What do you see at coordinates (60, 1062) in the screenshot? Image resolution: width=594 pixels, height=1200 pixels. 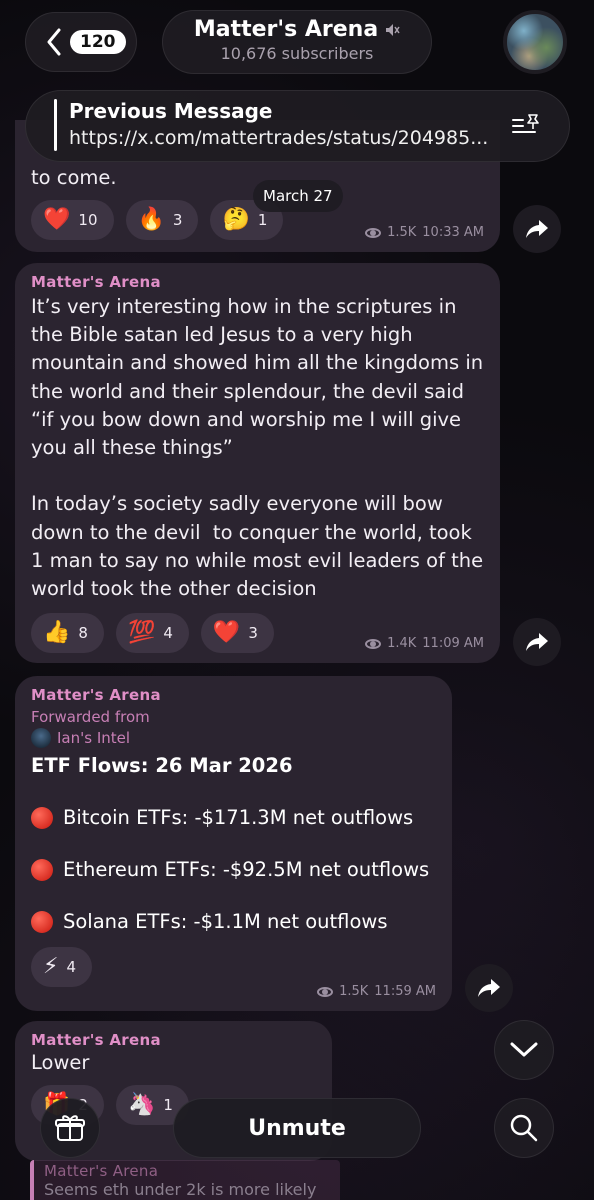 I see `message-text: Lower` at bounding box center [60, 1062].